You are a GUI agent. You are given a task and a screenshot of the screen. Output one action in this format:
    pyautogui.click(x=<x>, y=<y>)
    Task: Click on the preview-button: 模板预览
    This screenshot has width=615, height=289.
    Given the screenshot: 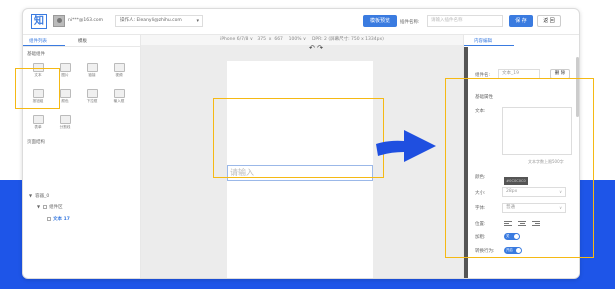 What is the action you would take?
    pyautogui.click(x=380, y=21)
    